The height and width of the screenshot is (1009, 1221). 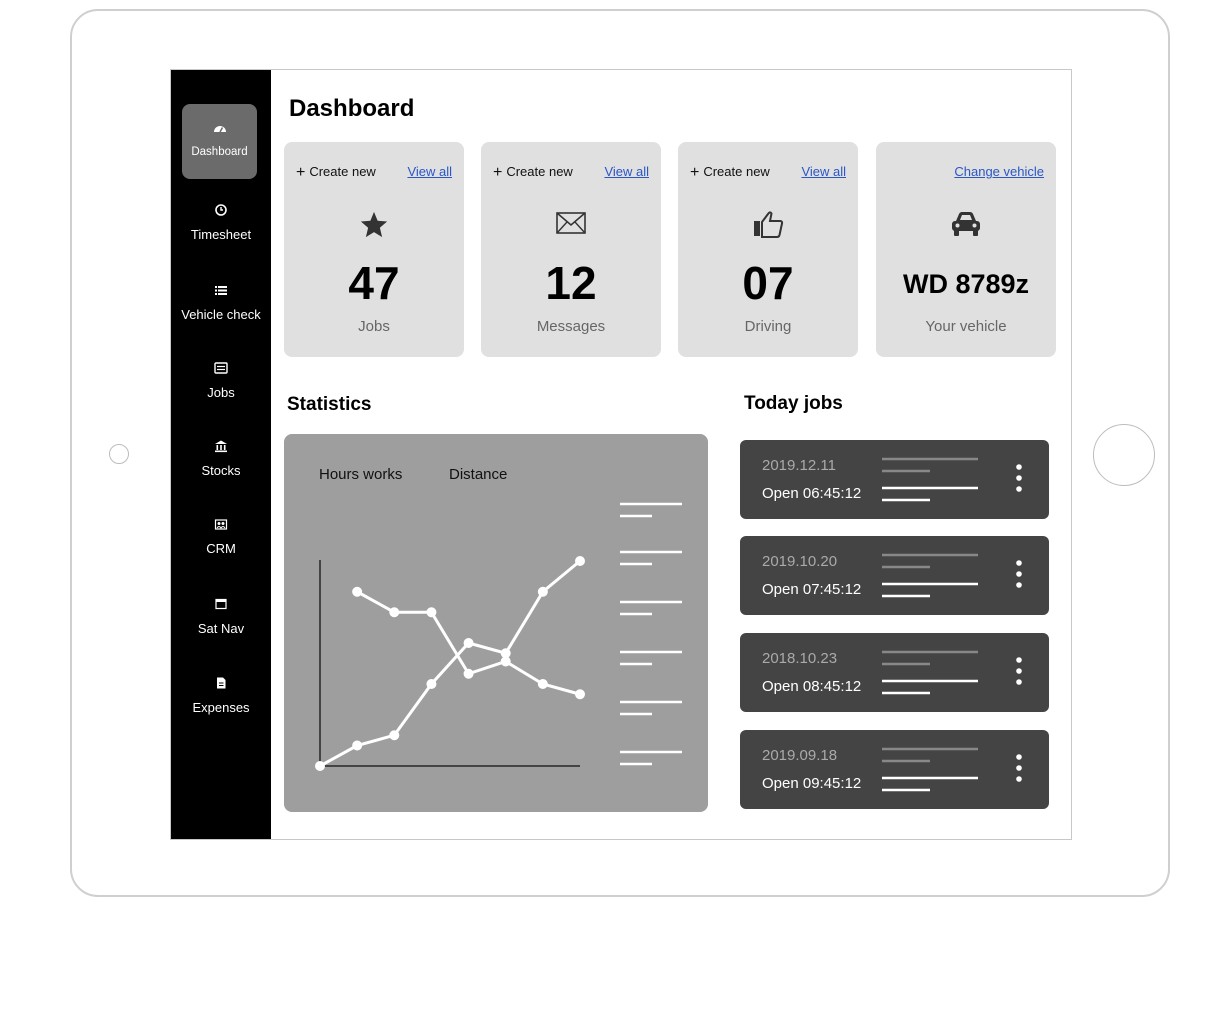 What do you see at coordinates (800, 658) in the screenshot?
I see `job-date: 2018.10.23` at bounding box center [800, 658].